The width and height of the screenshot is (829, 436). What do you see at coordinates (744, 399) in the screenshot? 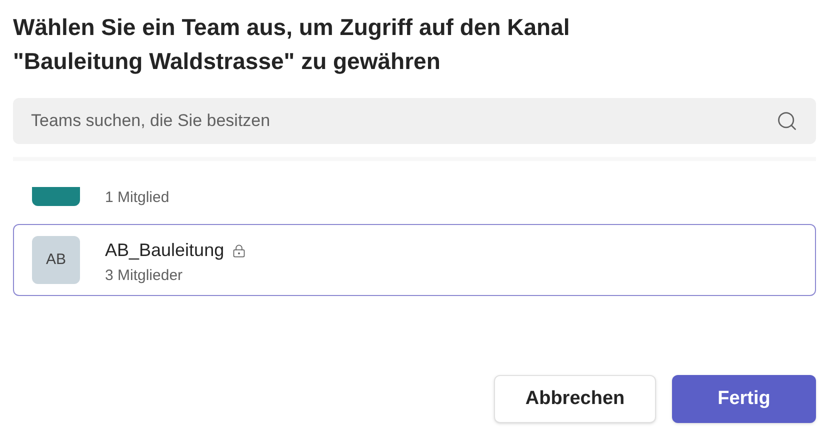
I see `done-button: Fertig` at bounding box center [744, 399].